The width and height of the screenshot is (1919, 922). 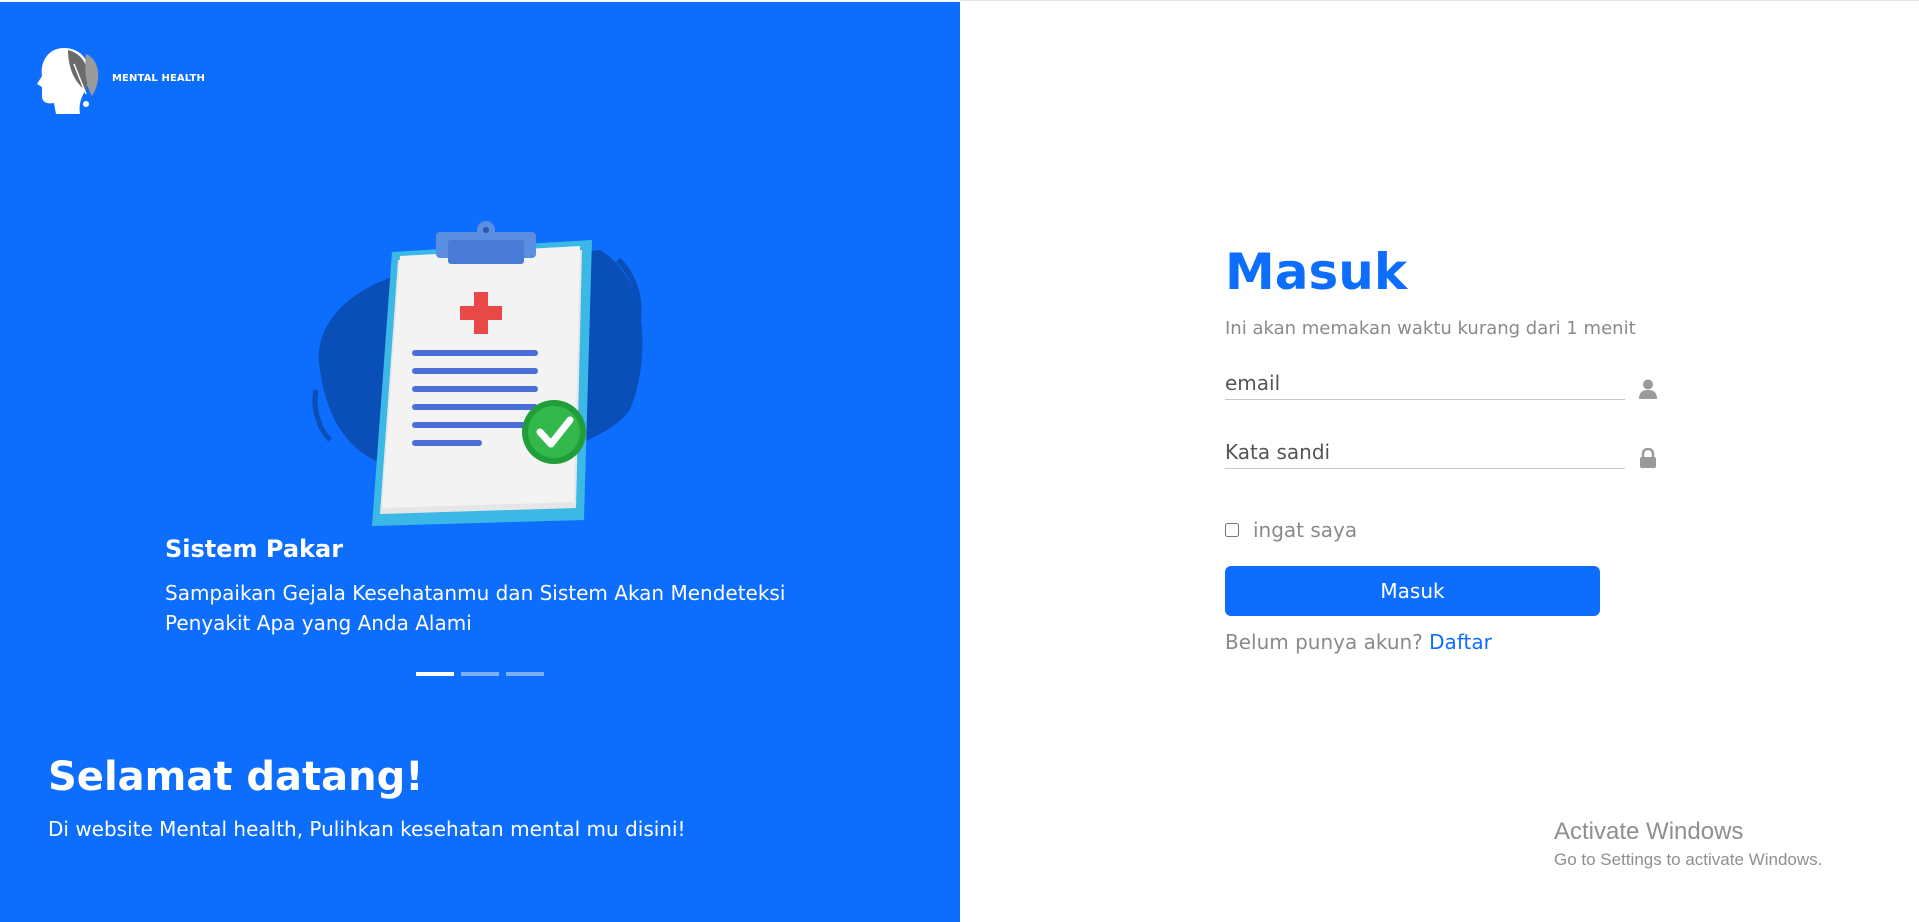 What do you see at coordinates (1232, 530) in the screenshot?
I see `remember-me-checkbox` at bounding box center [1232, 530].